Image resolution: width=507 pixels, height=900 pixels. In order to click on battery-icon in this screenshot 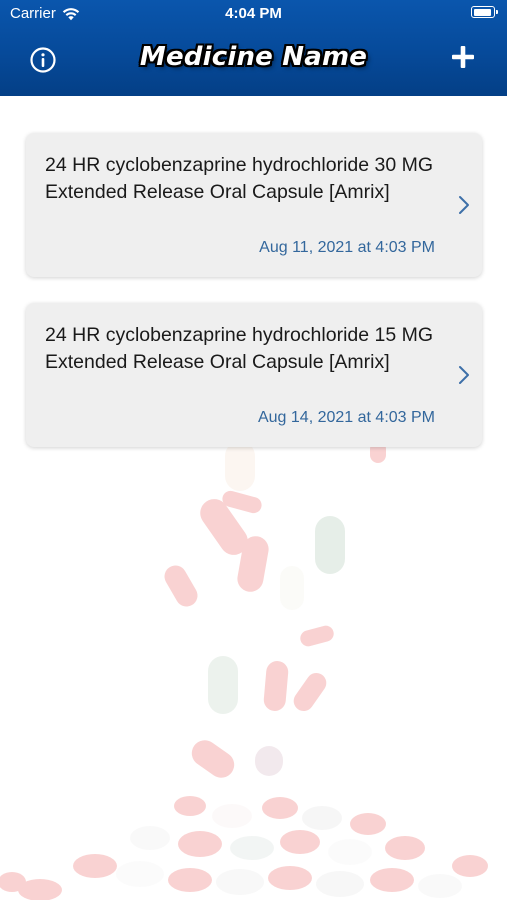, I will do `click(484, 12)`.